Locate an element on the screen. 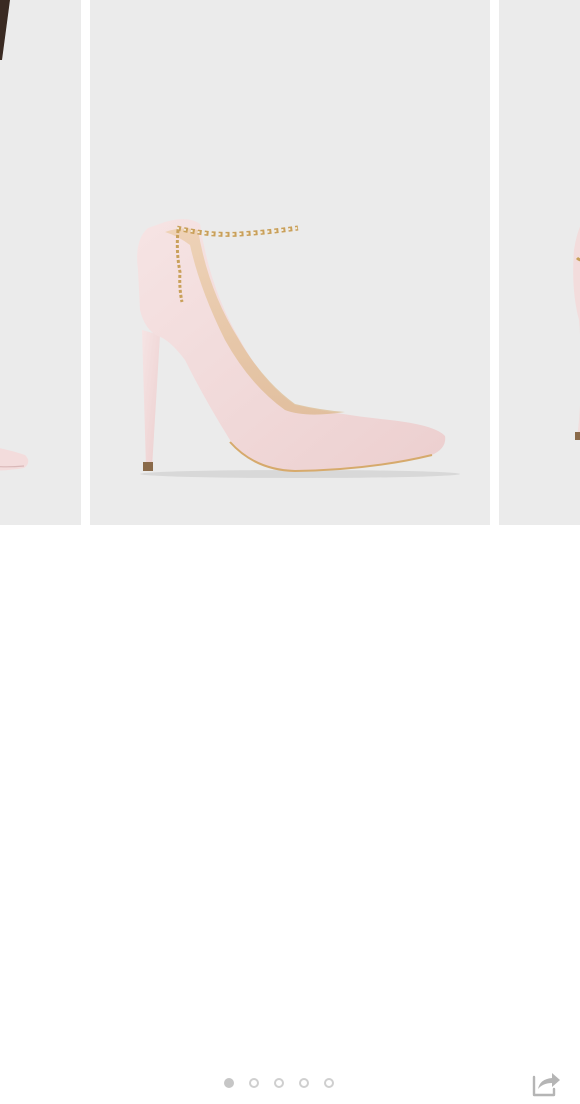 This screenshot has height=1104, width=580. carousel-slide-next is located at coordinates (539, 262).